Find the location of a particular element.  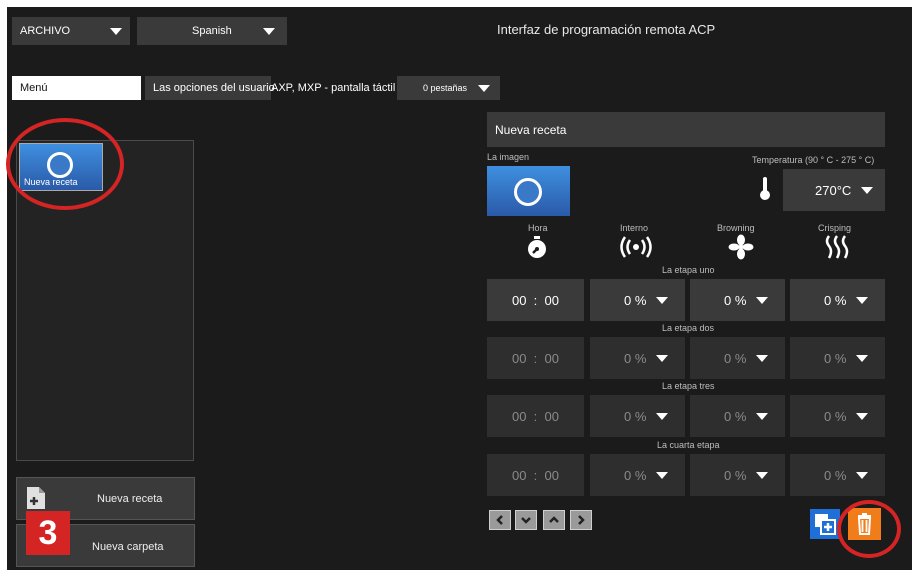

stage-1-interno: 0 % is located at coordinates (635, 300).